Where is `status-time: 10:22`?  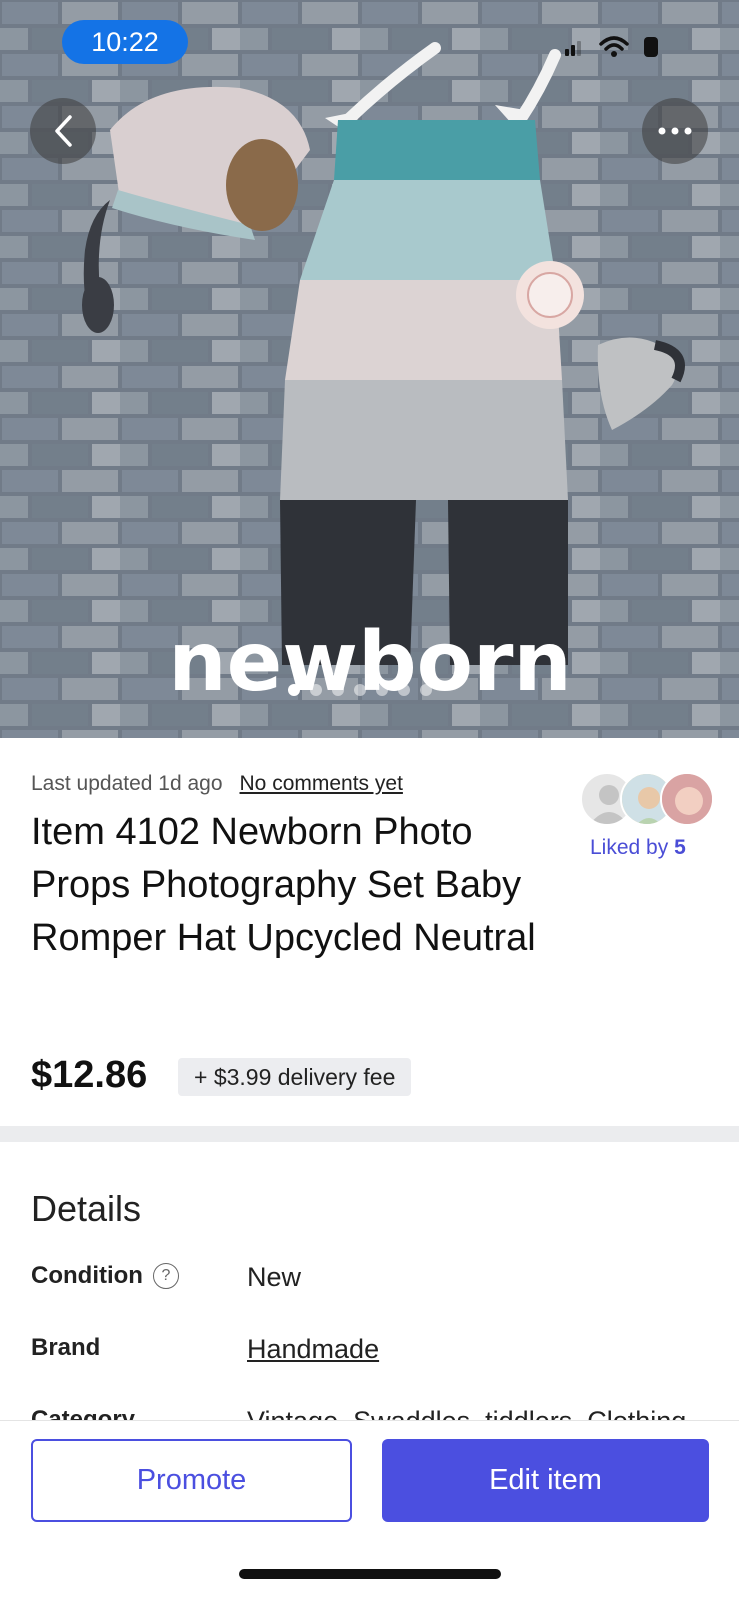
status-time: 10:22 is located at coordinates (125, 42).